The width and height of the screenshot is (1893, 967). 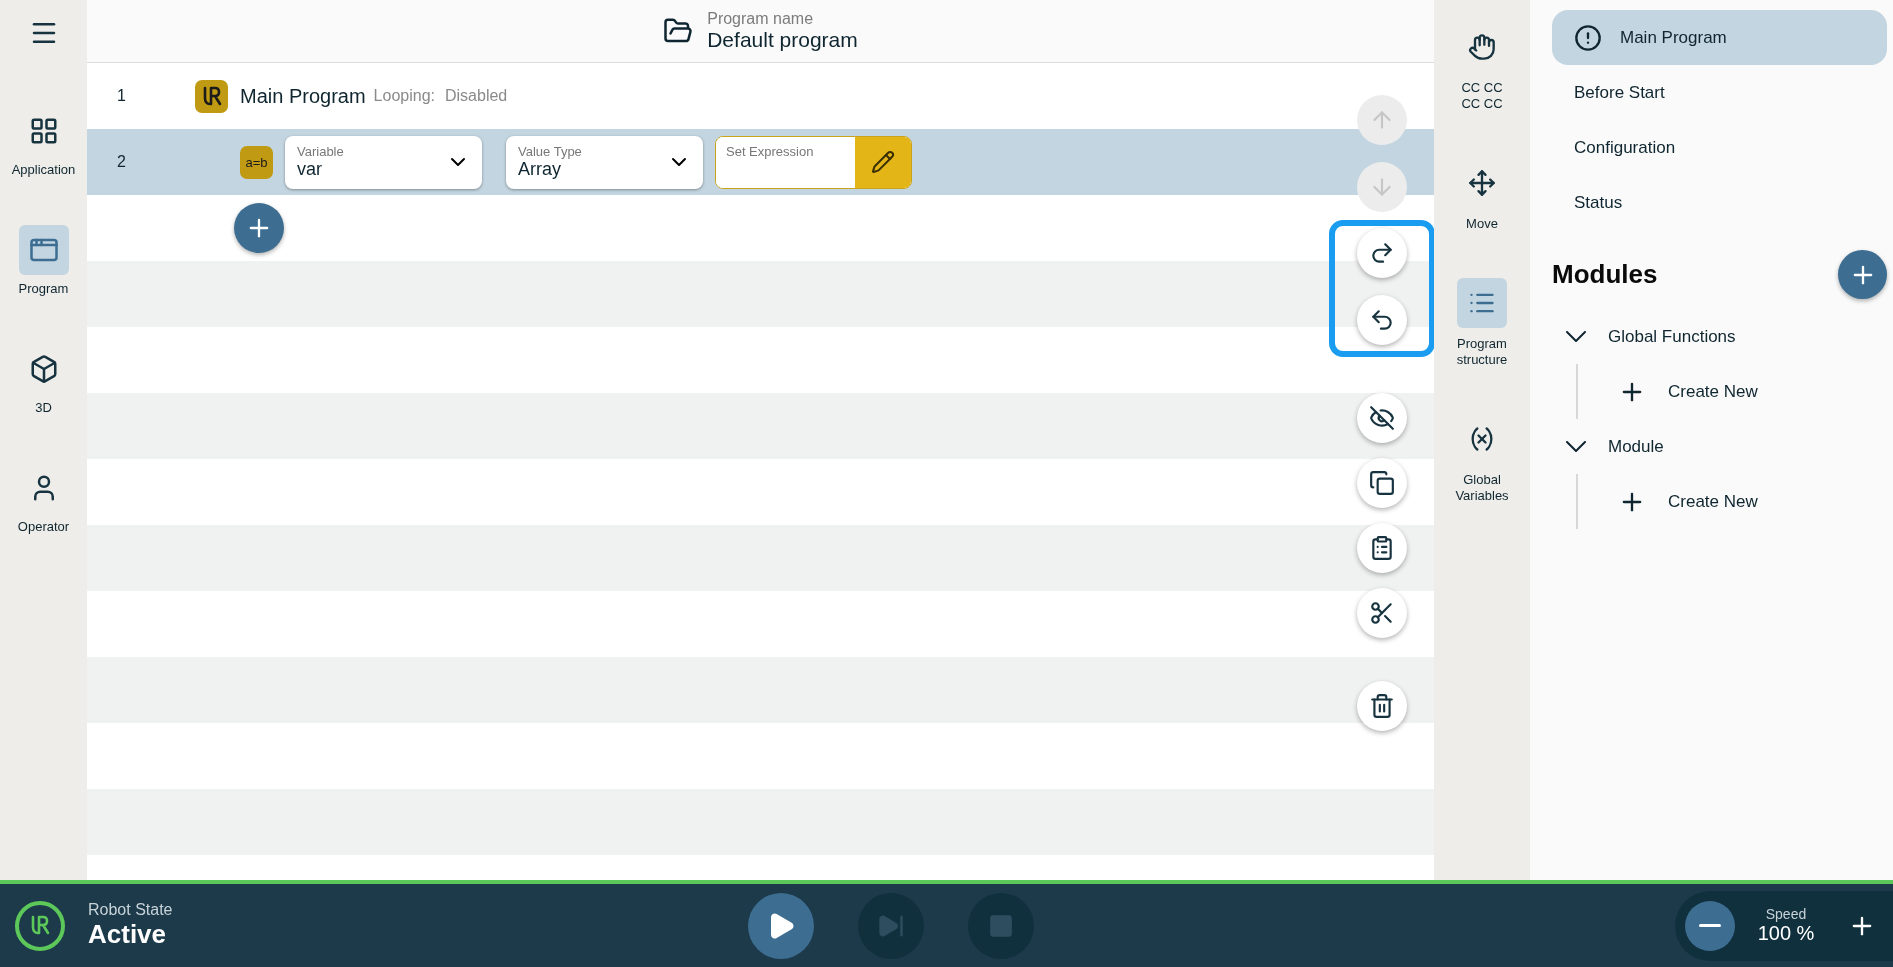 I want to click on trash-icon, so click(x=1382, y=706).